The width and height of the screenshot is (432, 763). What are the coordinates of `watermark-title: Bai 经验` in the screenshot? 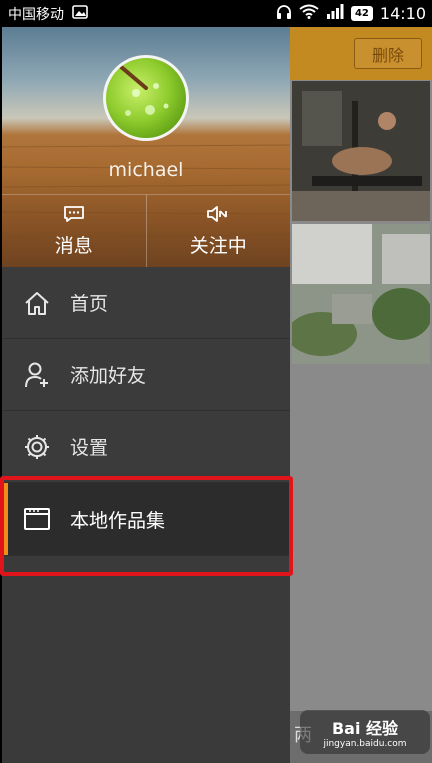 It's located at (365, 728).